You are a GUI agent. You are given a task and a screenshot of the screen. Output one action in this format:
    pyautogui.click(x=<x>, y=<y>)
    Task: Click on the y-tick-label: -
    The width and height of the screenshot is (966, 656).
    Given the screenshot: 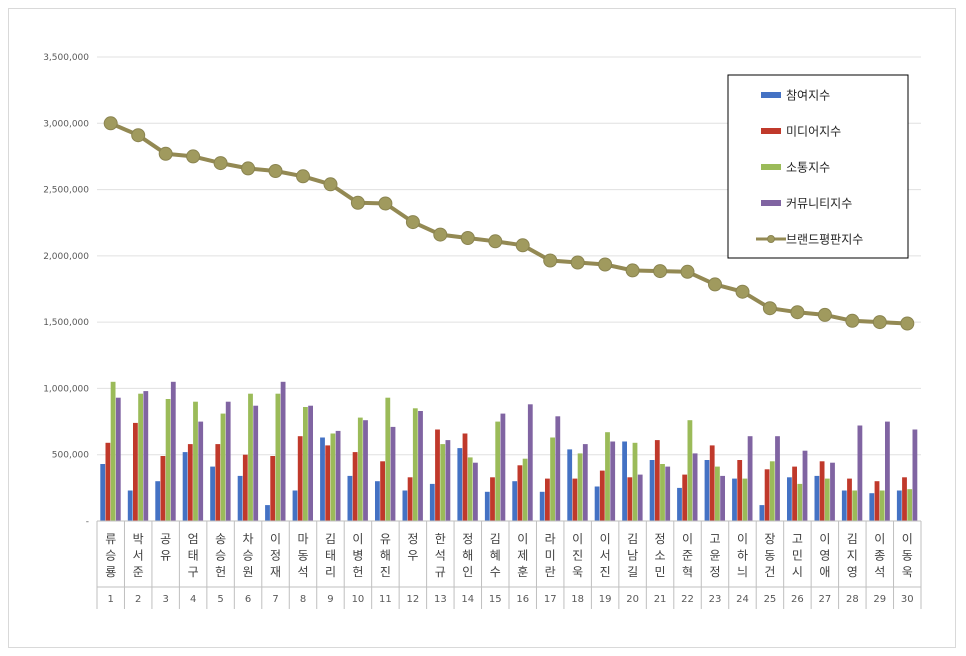 What is the action you would take?
    pyautogui.click(x=87, y=522)
    